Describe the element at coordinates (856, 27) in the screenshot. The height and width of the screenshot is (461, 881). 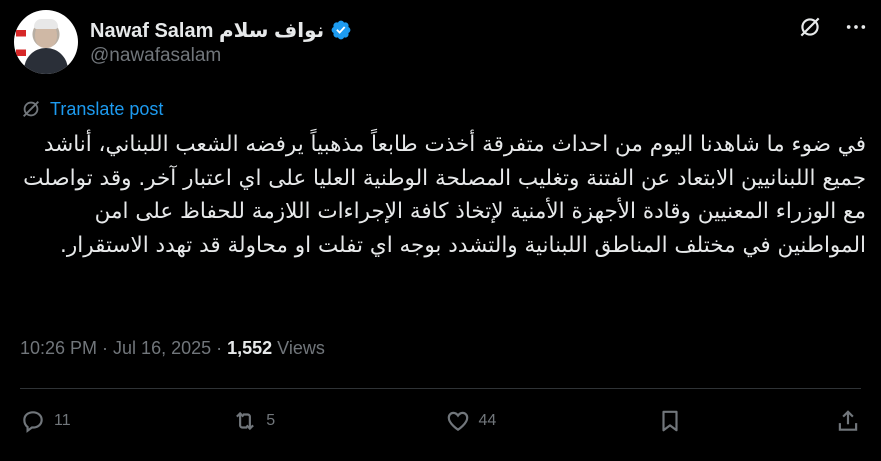
I see `more-icon` at that location.